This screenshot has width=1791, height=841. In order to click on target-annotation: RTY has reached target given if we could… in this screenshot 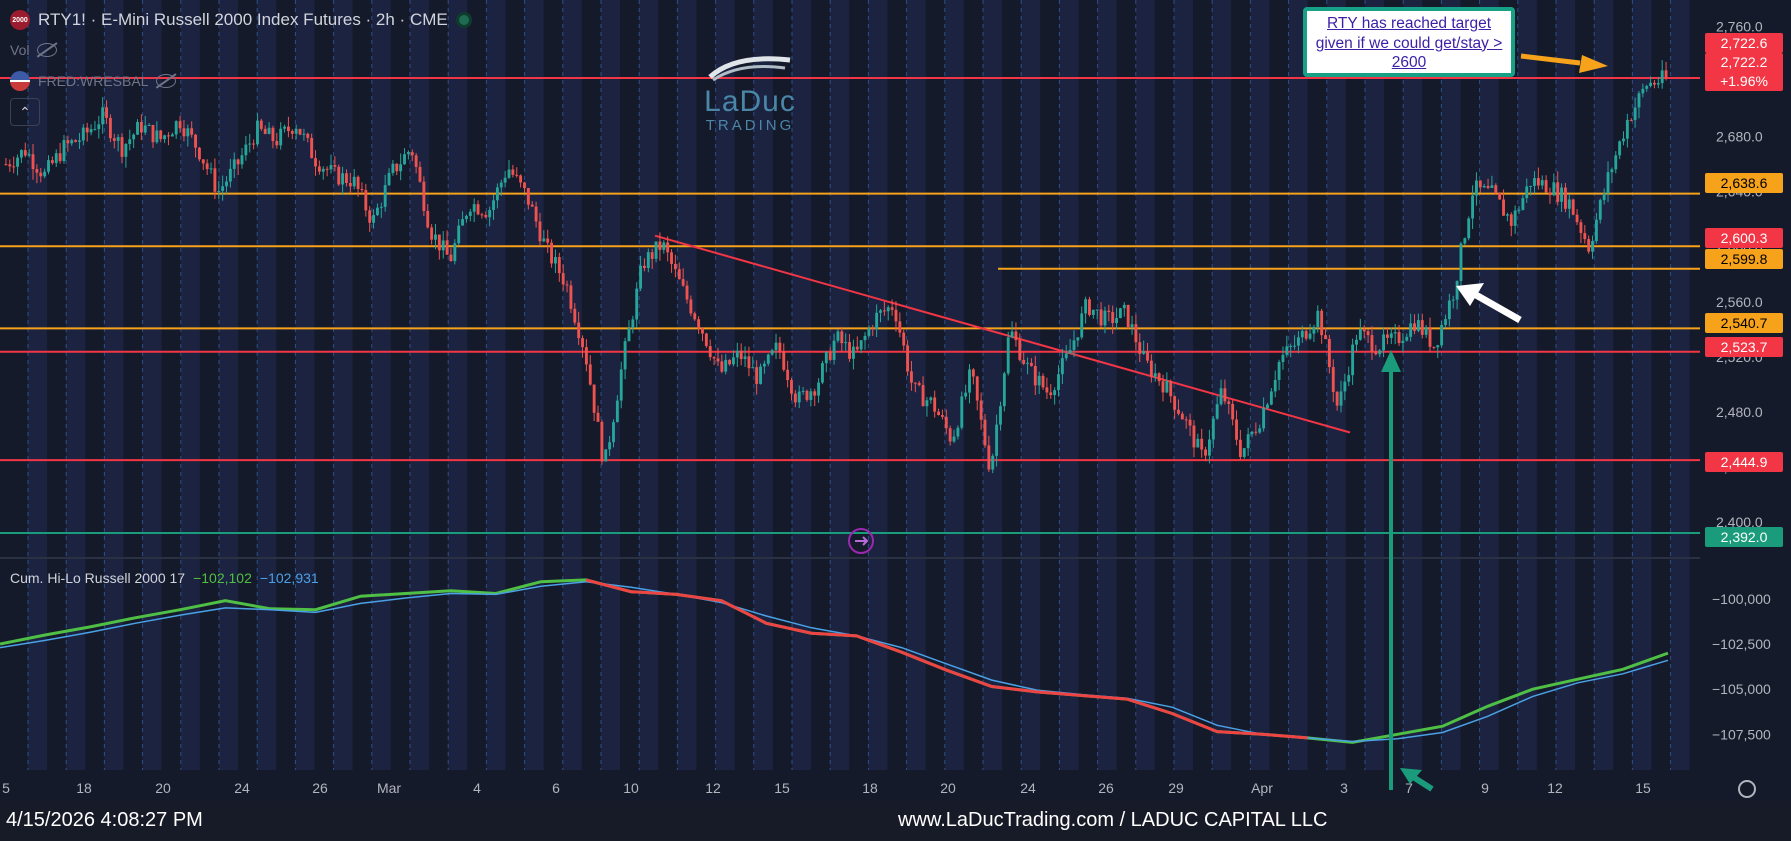, I will do `click(1409, 42)`.